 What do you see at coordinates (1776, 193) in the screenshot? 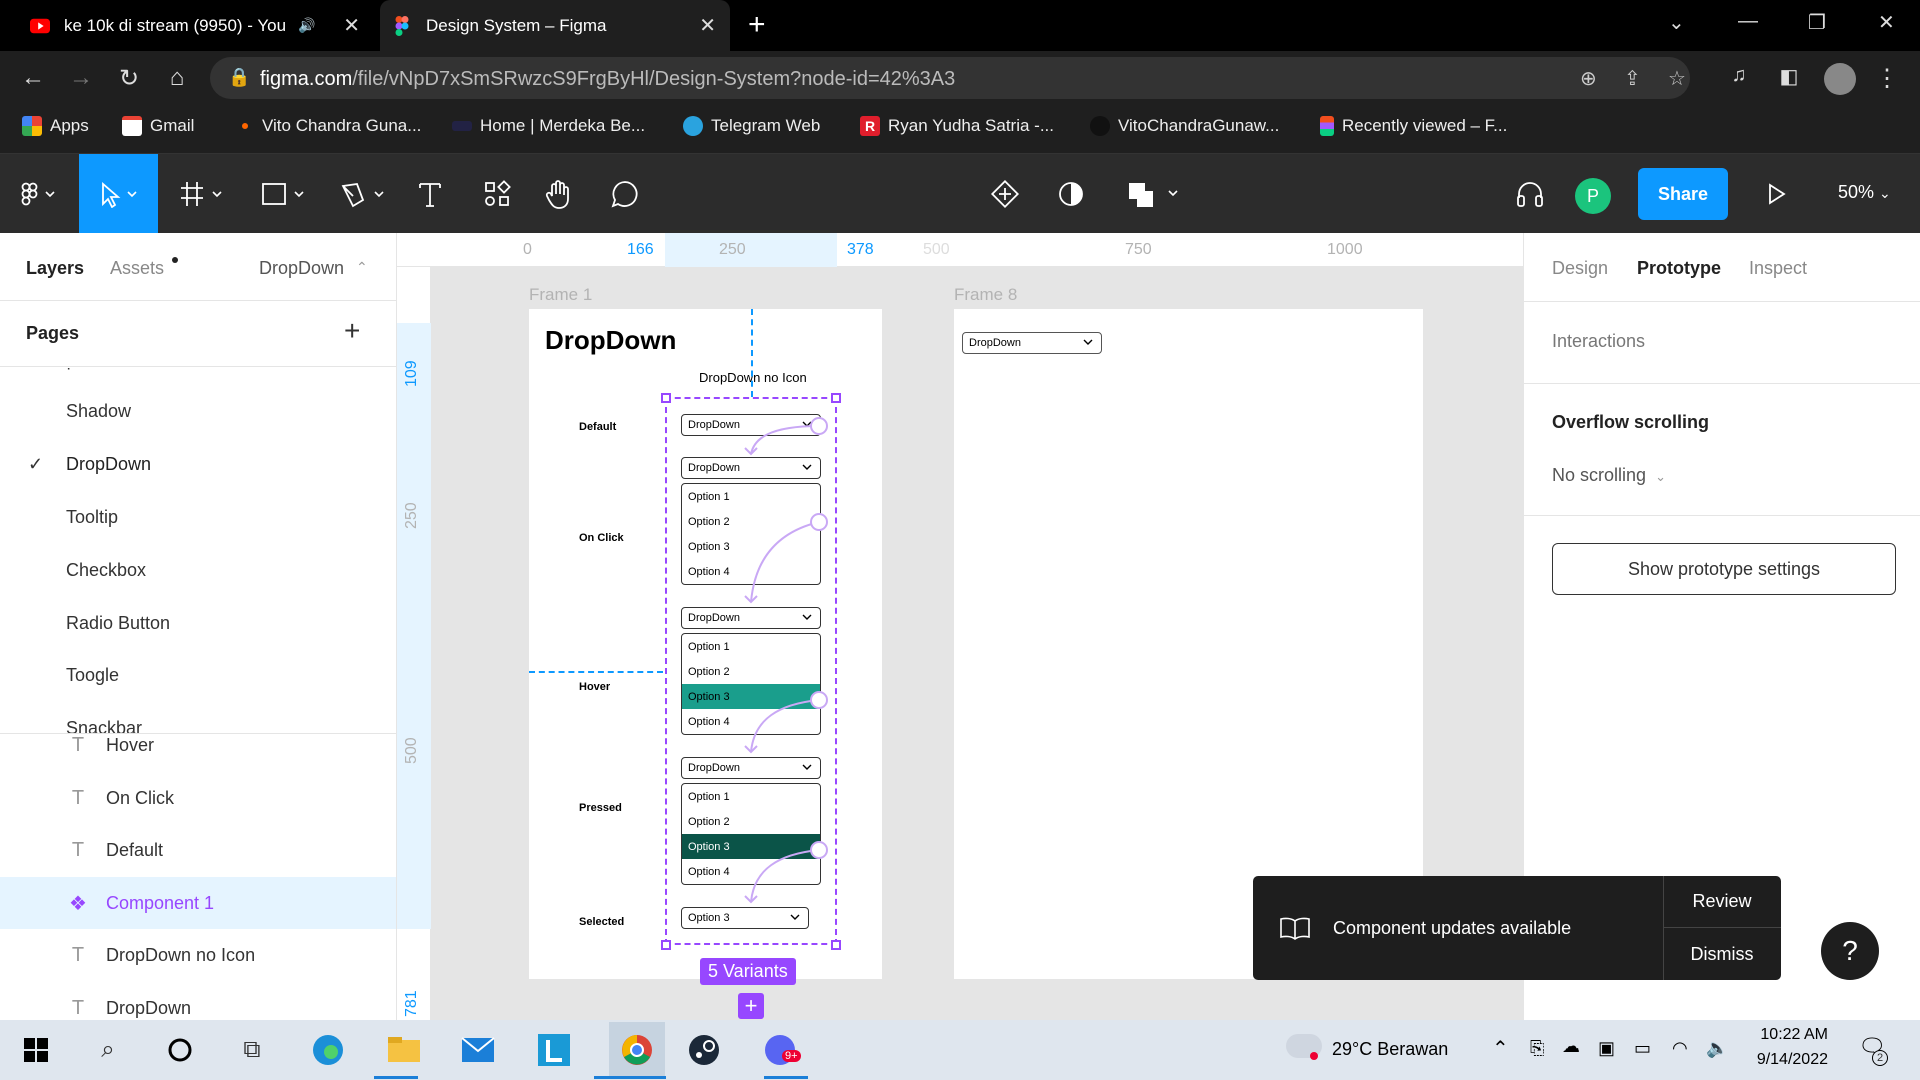
I see `present-button` at bounding box center [1776, 193].